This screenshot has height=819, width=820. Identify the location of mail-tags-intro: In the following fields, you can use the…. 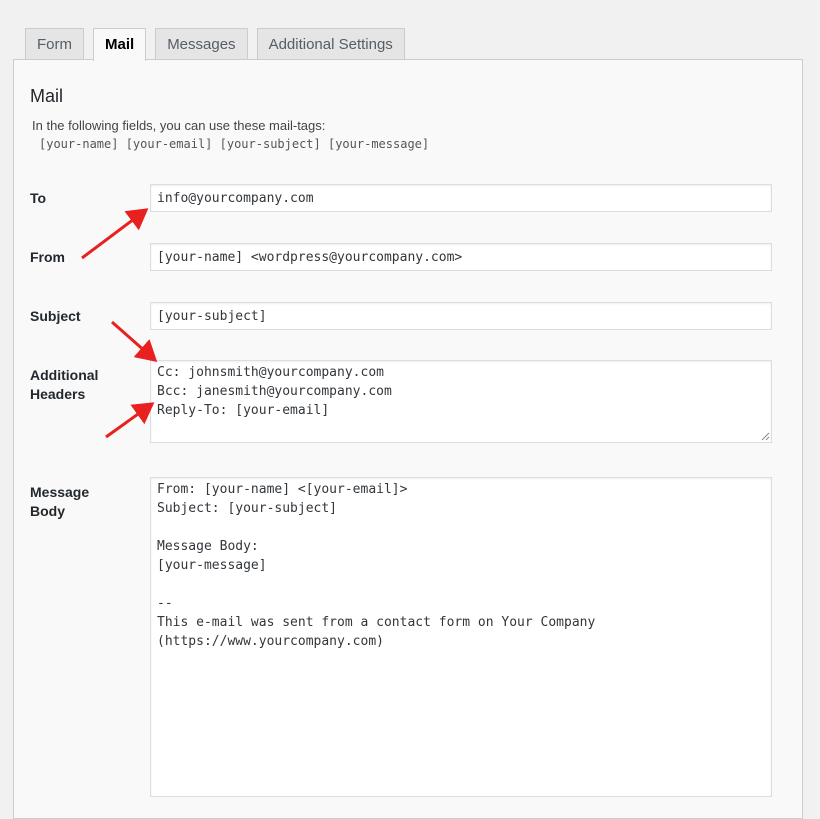
(179, 125).